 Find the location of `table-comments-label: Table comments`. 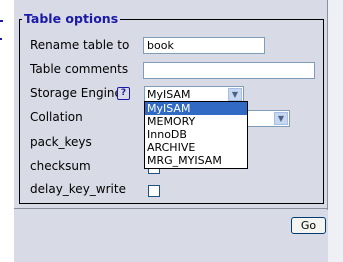

table-comments-label: Table comments is located at coordinates (79, 69).